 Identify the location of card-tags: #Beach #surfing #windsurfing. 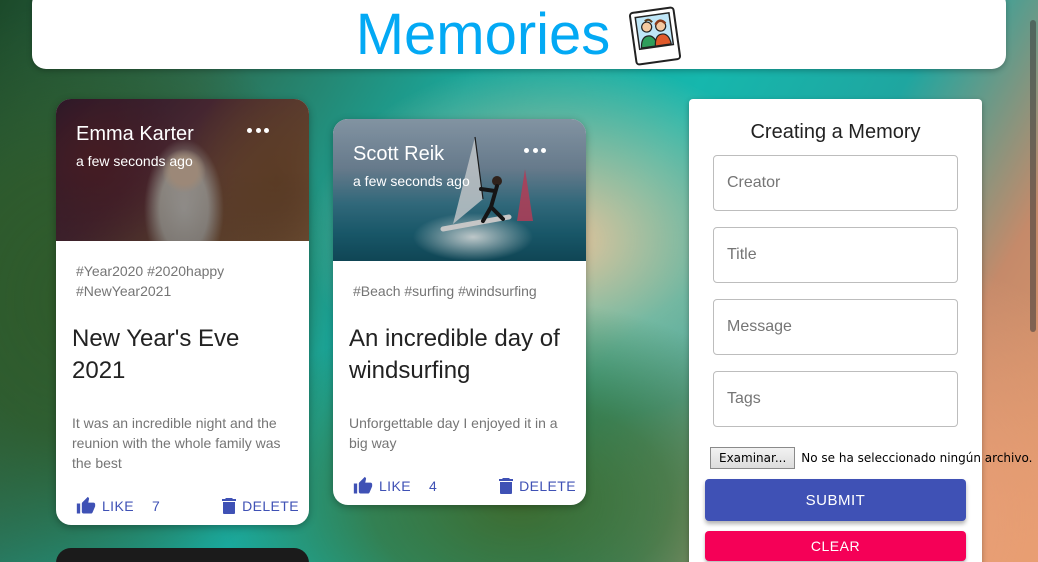
(459, 291).